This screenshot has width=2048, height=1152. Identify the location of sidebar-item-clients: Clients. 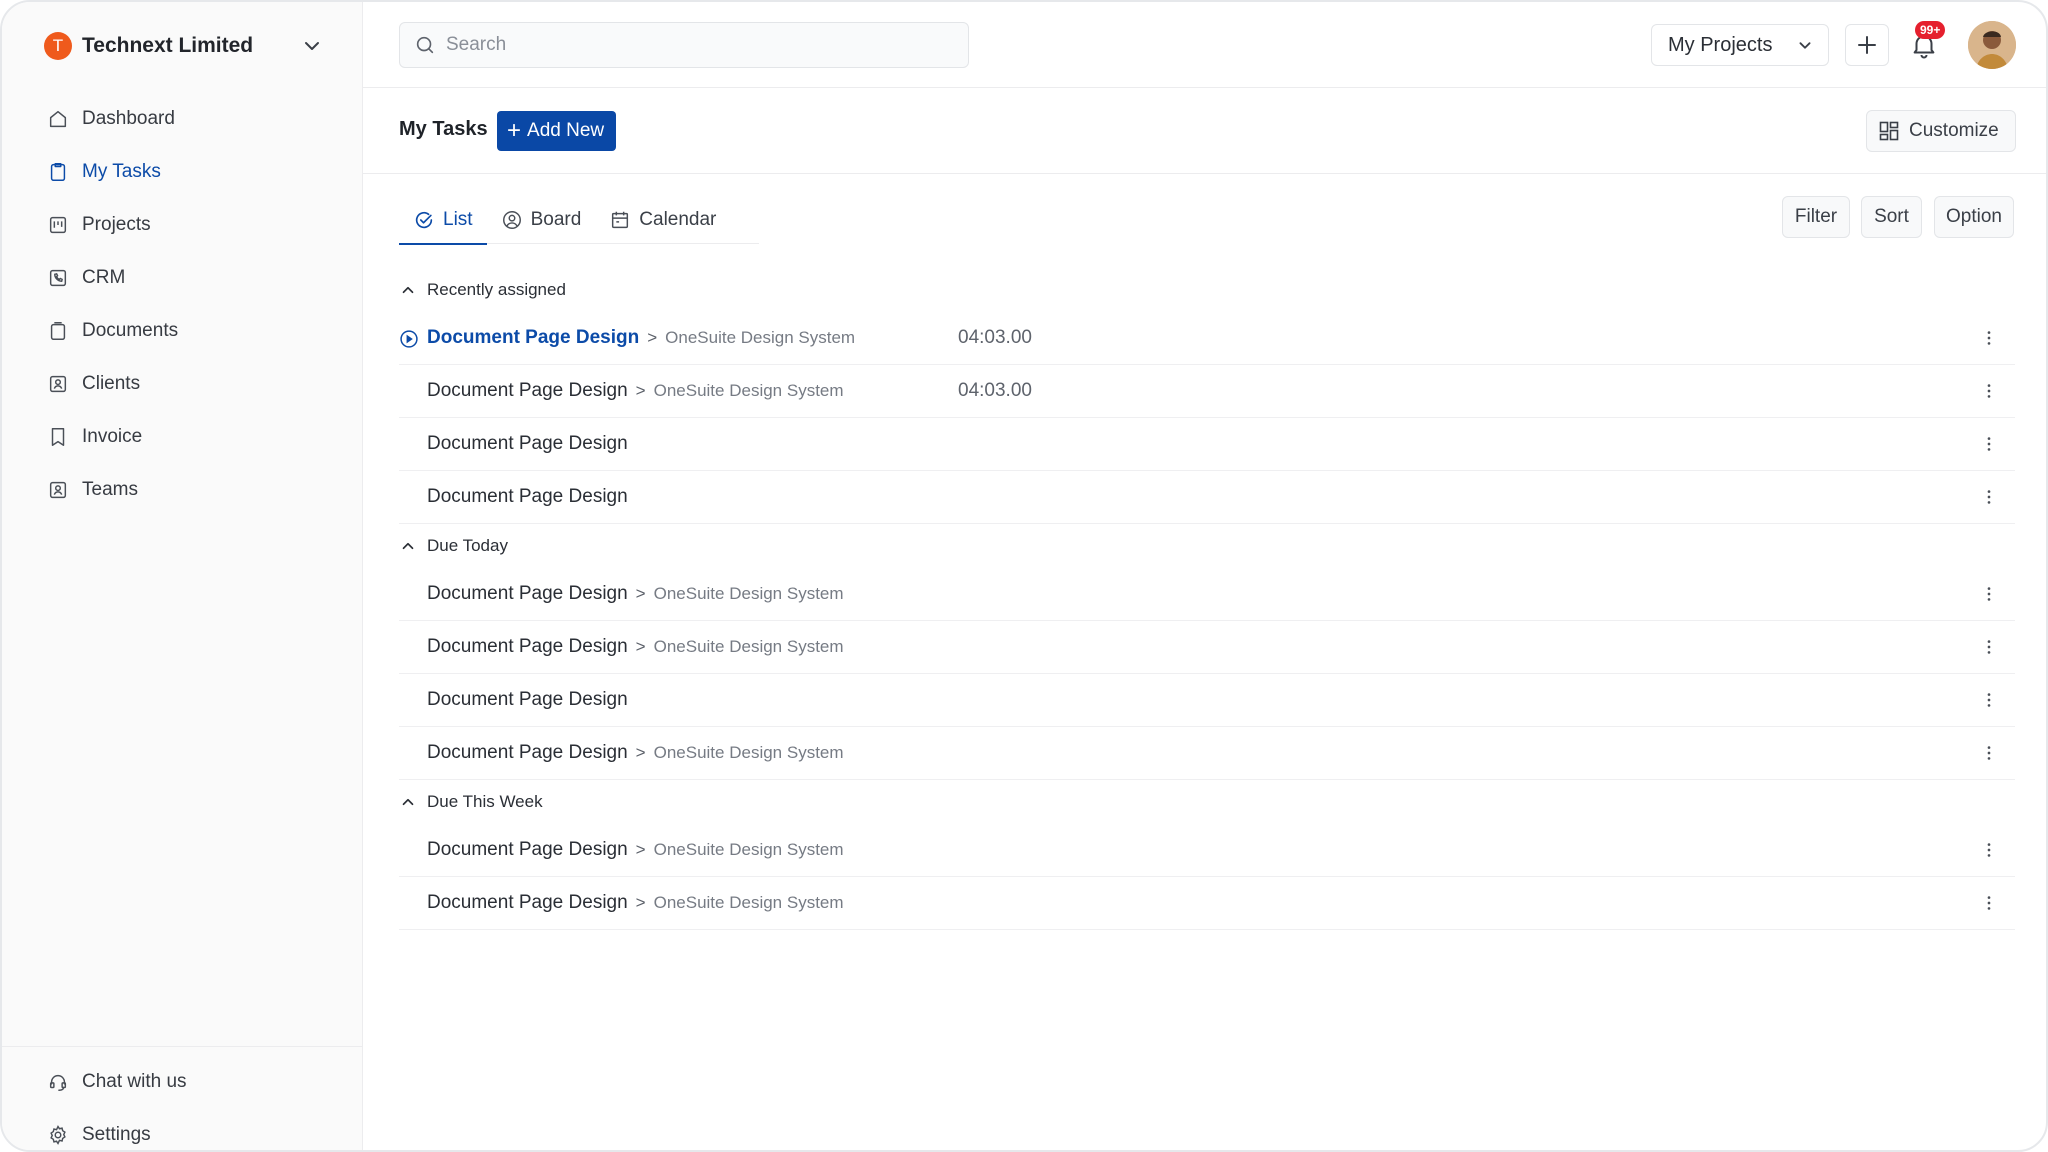
(188, 383).